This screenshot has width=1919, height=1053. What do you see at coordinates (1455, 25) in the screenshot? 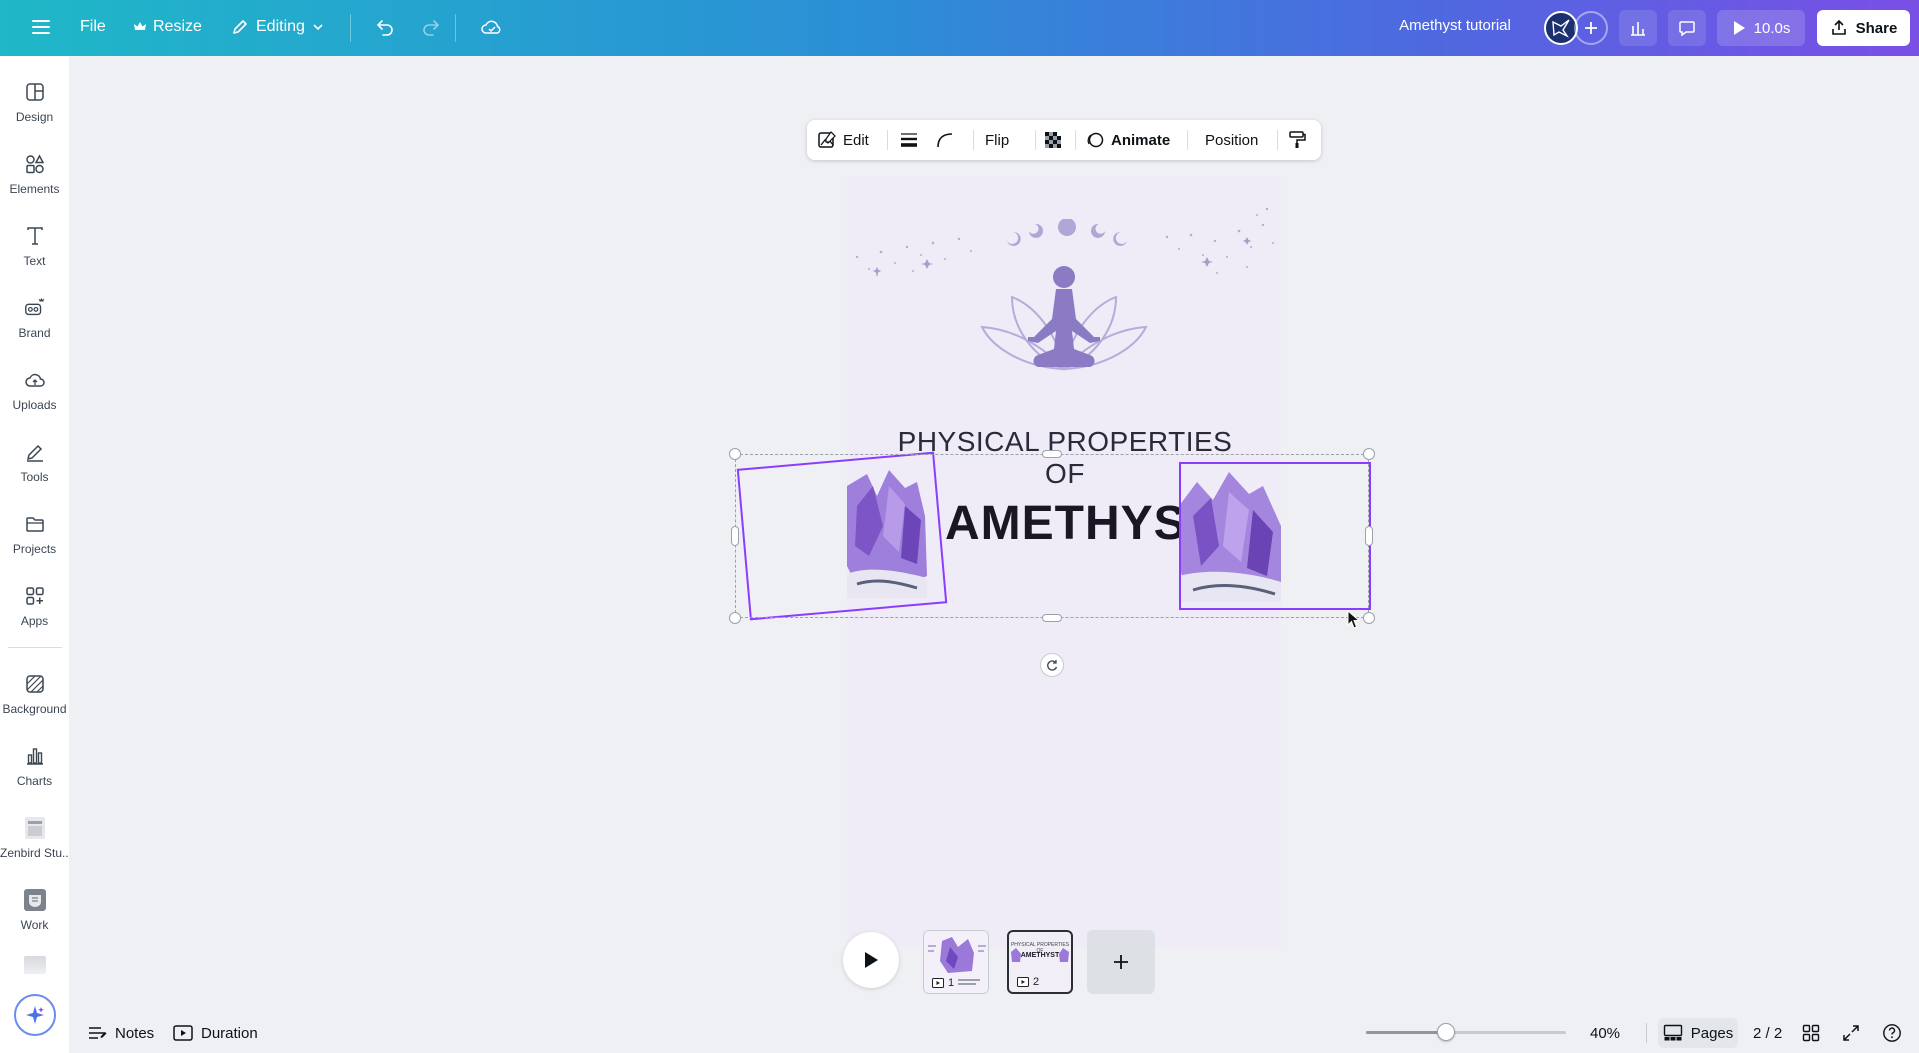
I see `document-title: Amethyst tutorial` at bounding box center [1455, 25].